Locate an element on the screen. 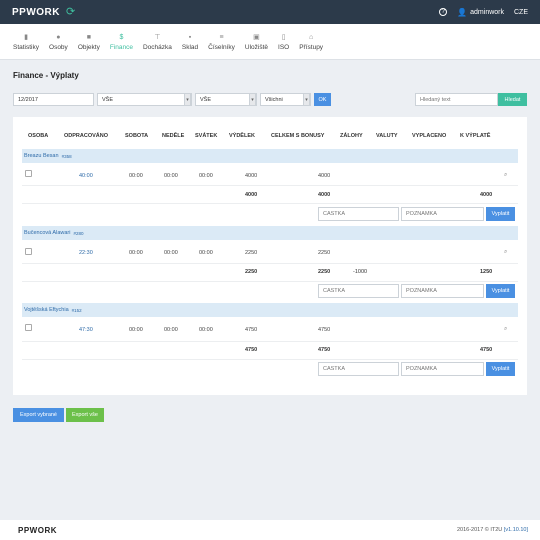 Image resolution: width=540 pixels, height=540 pixels. export-selected-button: Export vybrané is located at coordinates (38, 415).